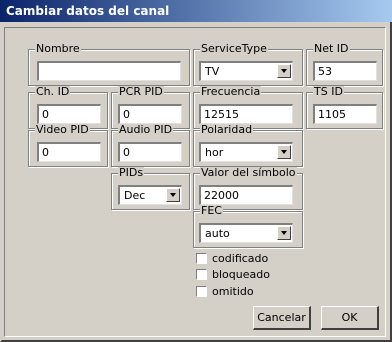  I want to click on pids-label: PIDs, so click(131, 172).